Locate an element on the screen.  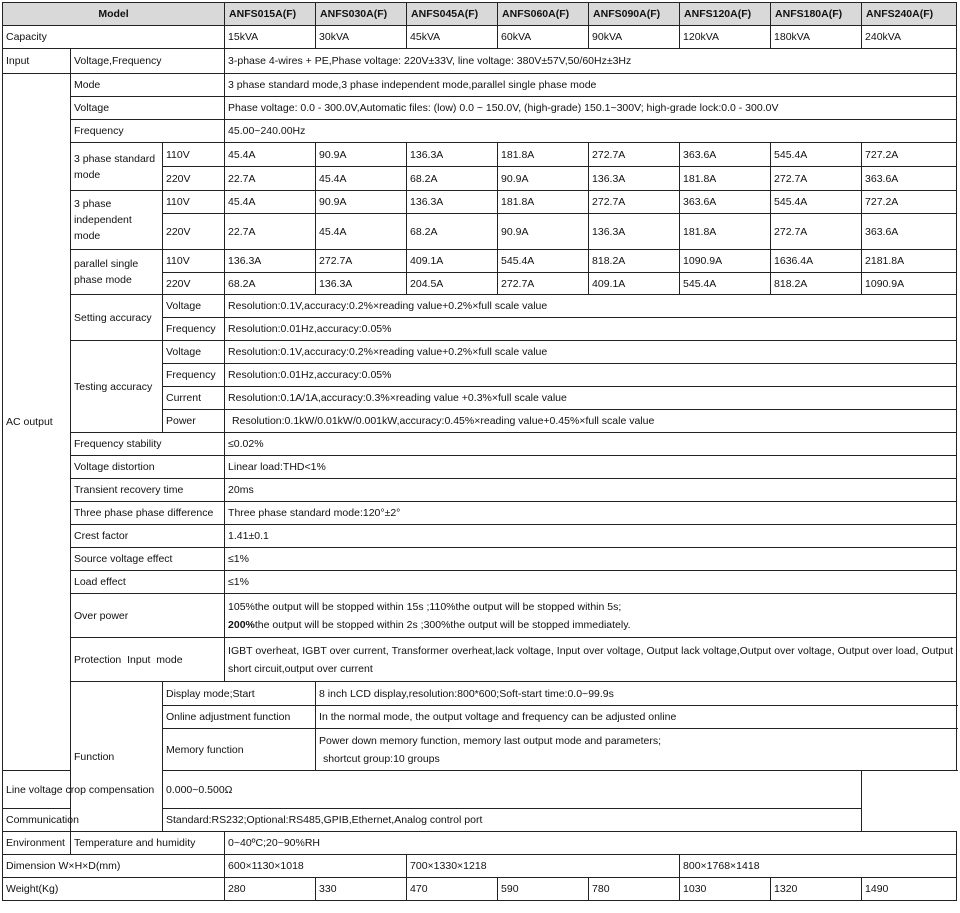
spec-row: Load effect ≤1% is located at coordinates (480, 582).